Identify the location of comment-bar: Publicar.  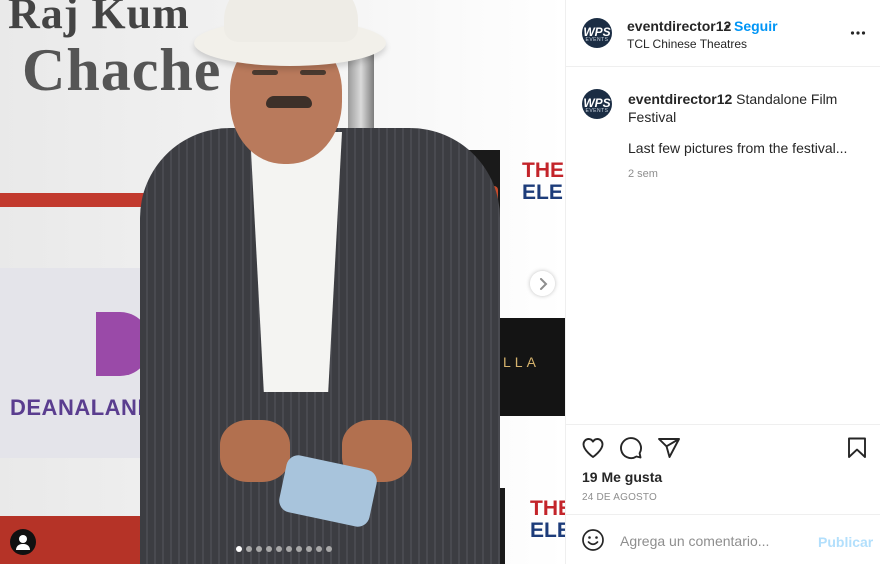
(723, 539).